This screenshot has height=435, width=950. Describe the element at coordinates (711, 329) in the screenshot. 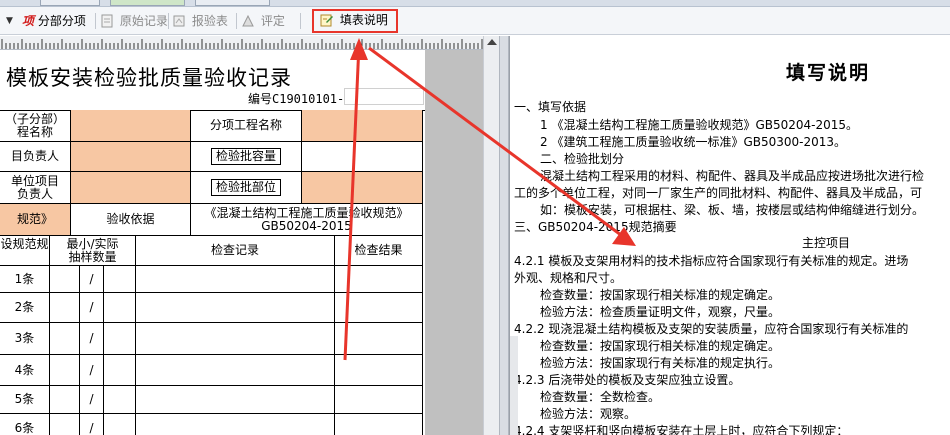

I see `clause-text: 4.2.2 现浇混凝土结构模板及支架的安装质量，应符合国家现行有关标准的` at that location.